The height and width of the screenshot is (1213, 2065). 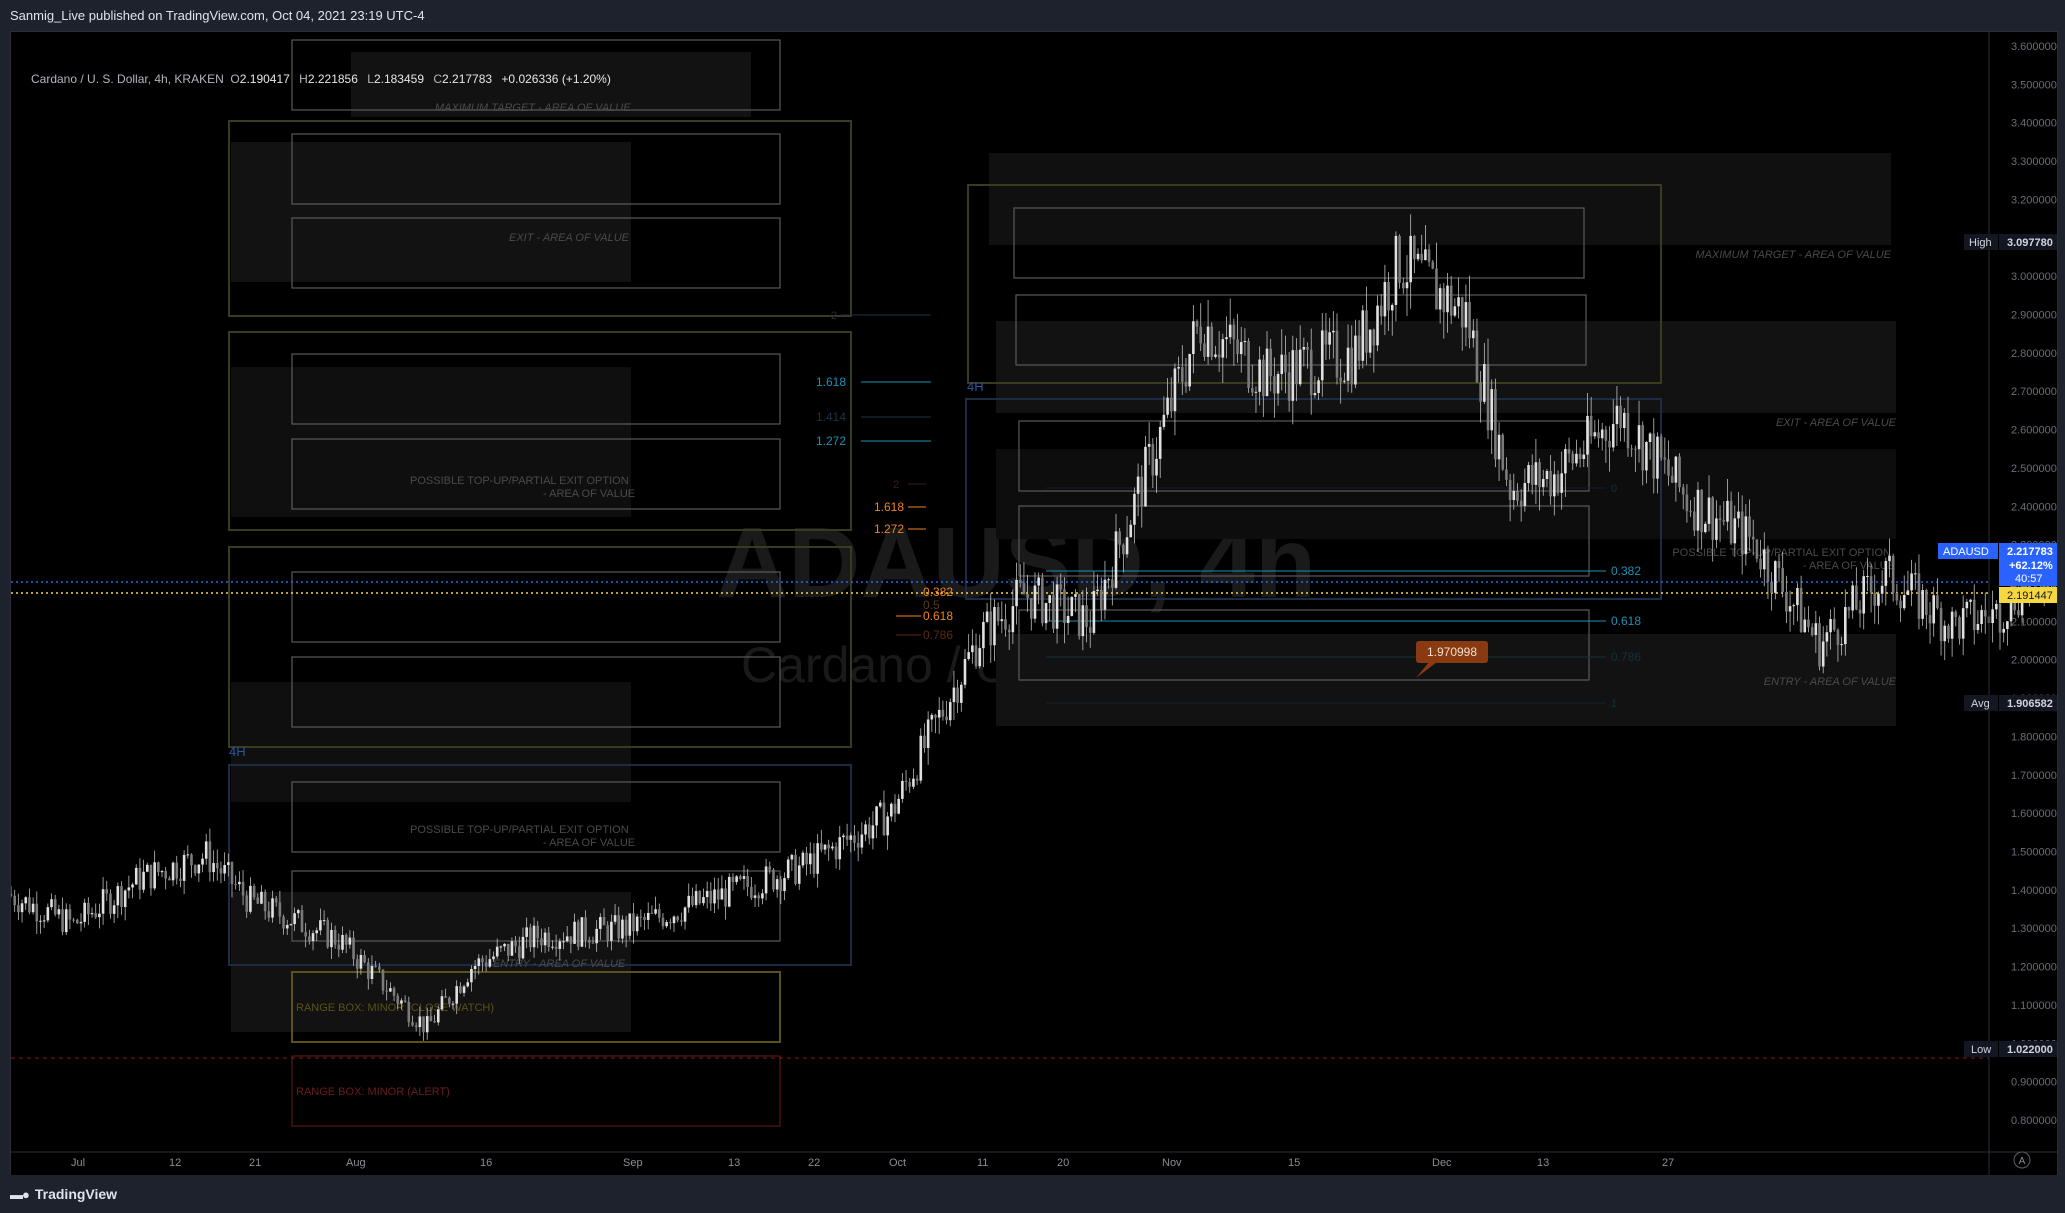 I want to click on tradingview-logo: ▬● TradingView, so click(x=63, y=1194).